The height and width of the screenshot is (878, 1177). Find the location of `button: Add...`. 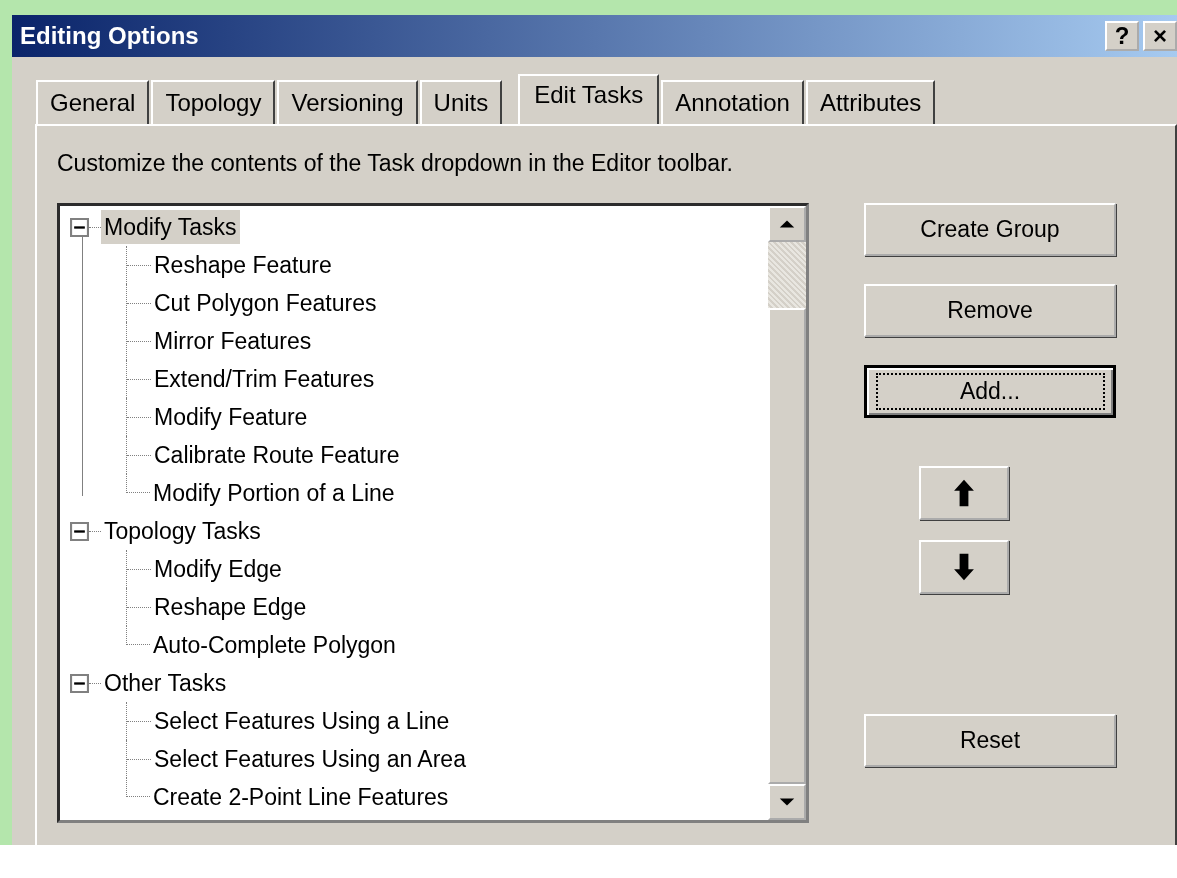

button: Add... is located at coordinates (990, 391).